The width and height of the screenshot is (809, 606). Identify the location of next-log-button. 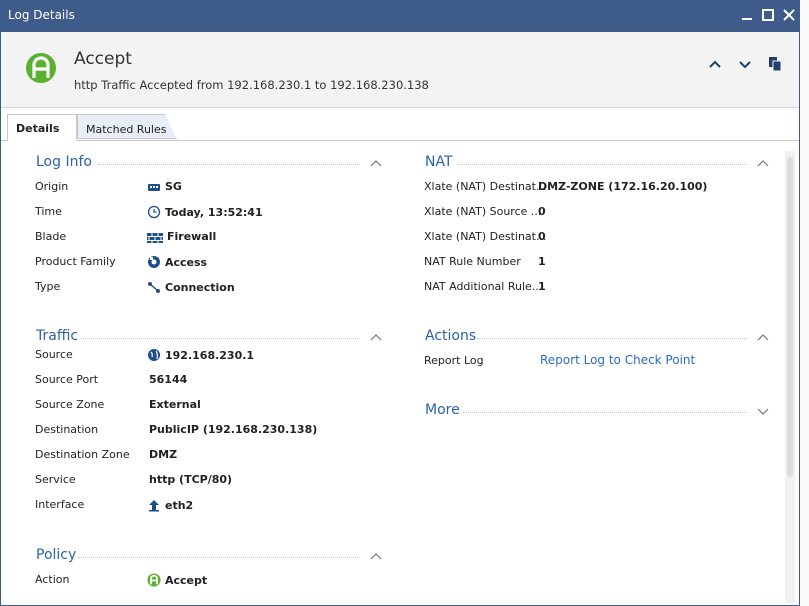
(745, 64).